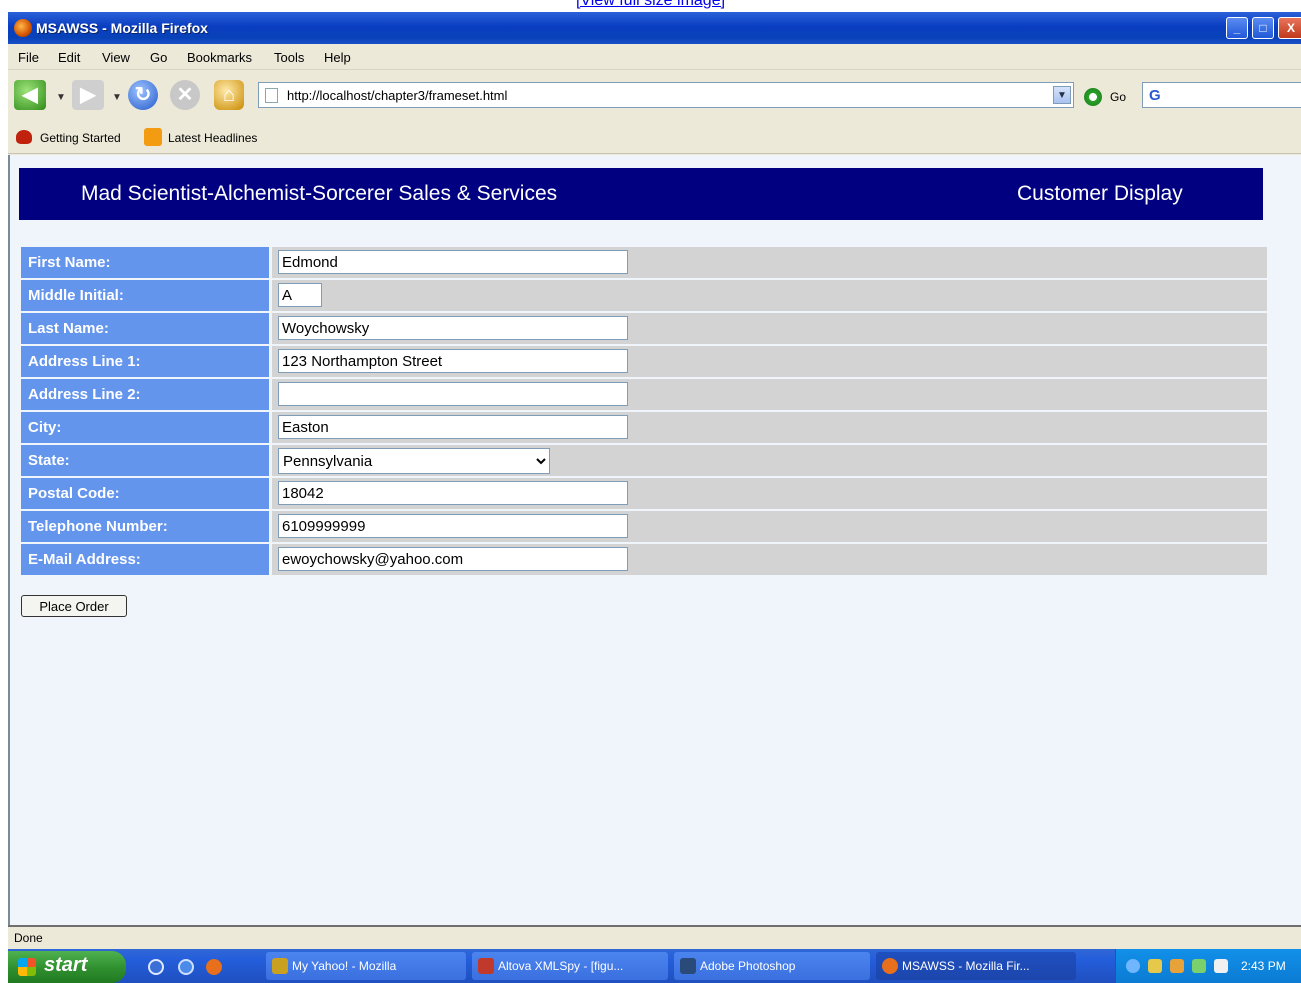  What do you see at coordinates (397, 95) in the screenshot?
I see `url-text: http://localhost/chapter3/frameset.html` at bounding box center [397, 95].